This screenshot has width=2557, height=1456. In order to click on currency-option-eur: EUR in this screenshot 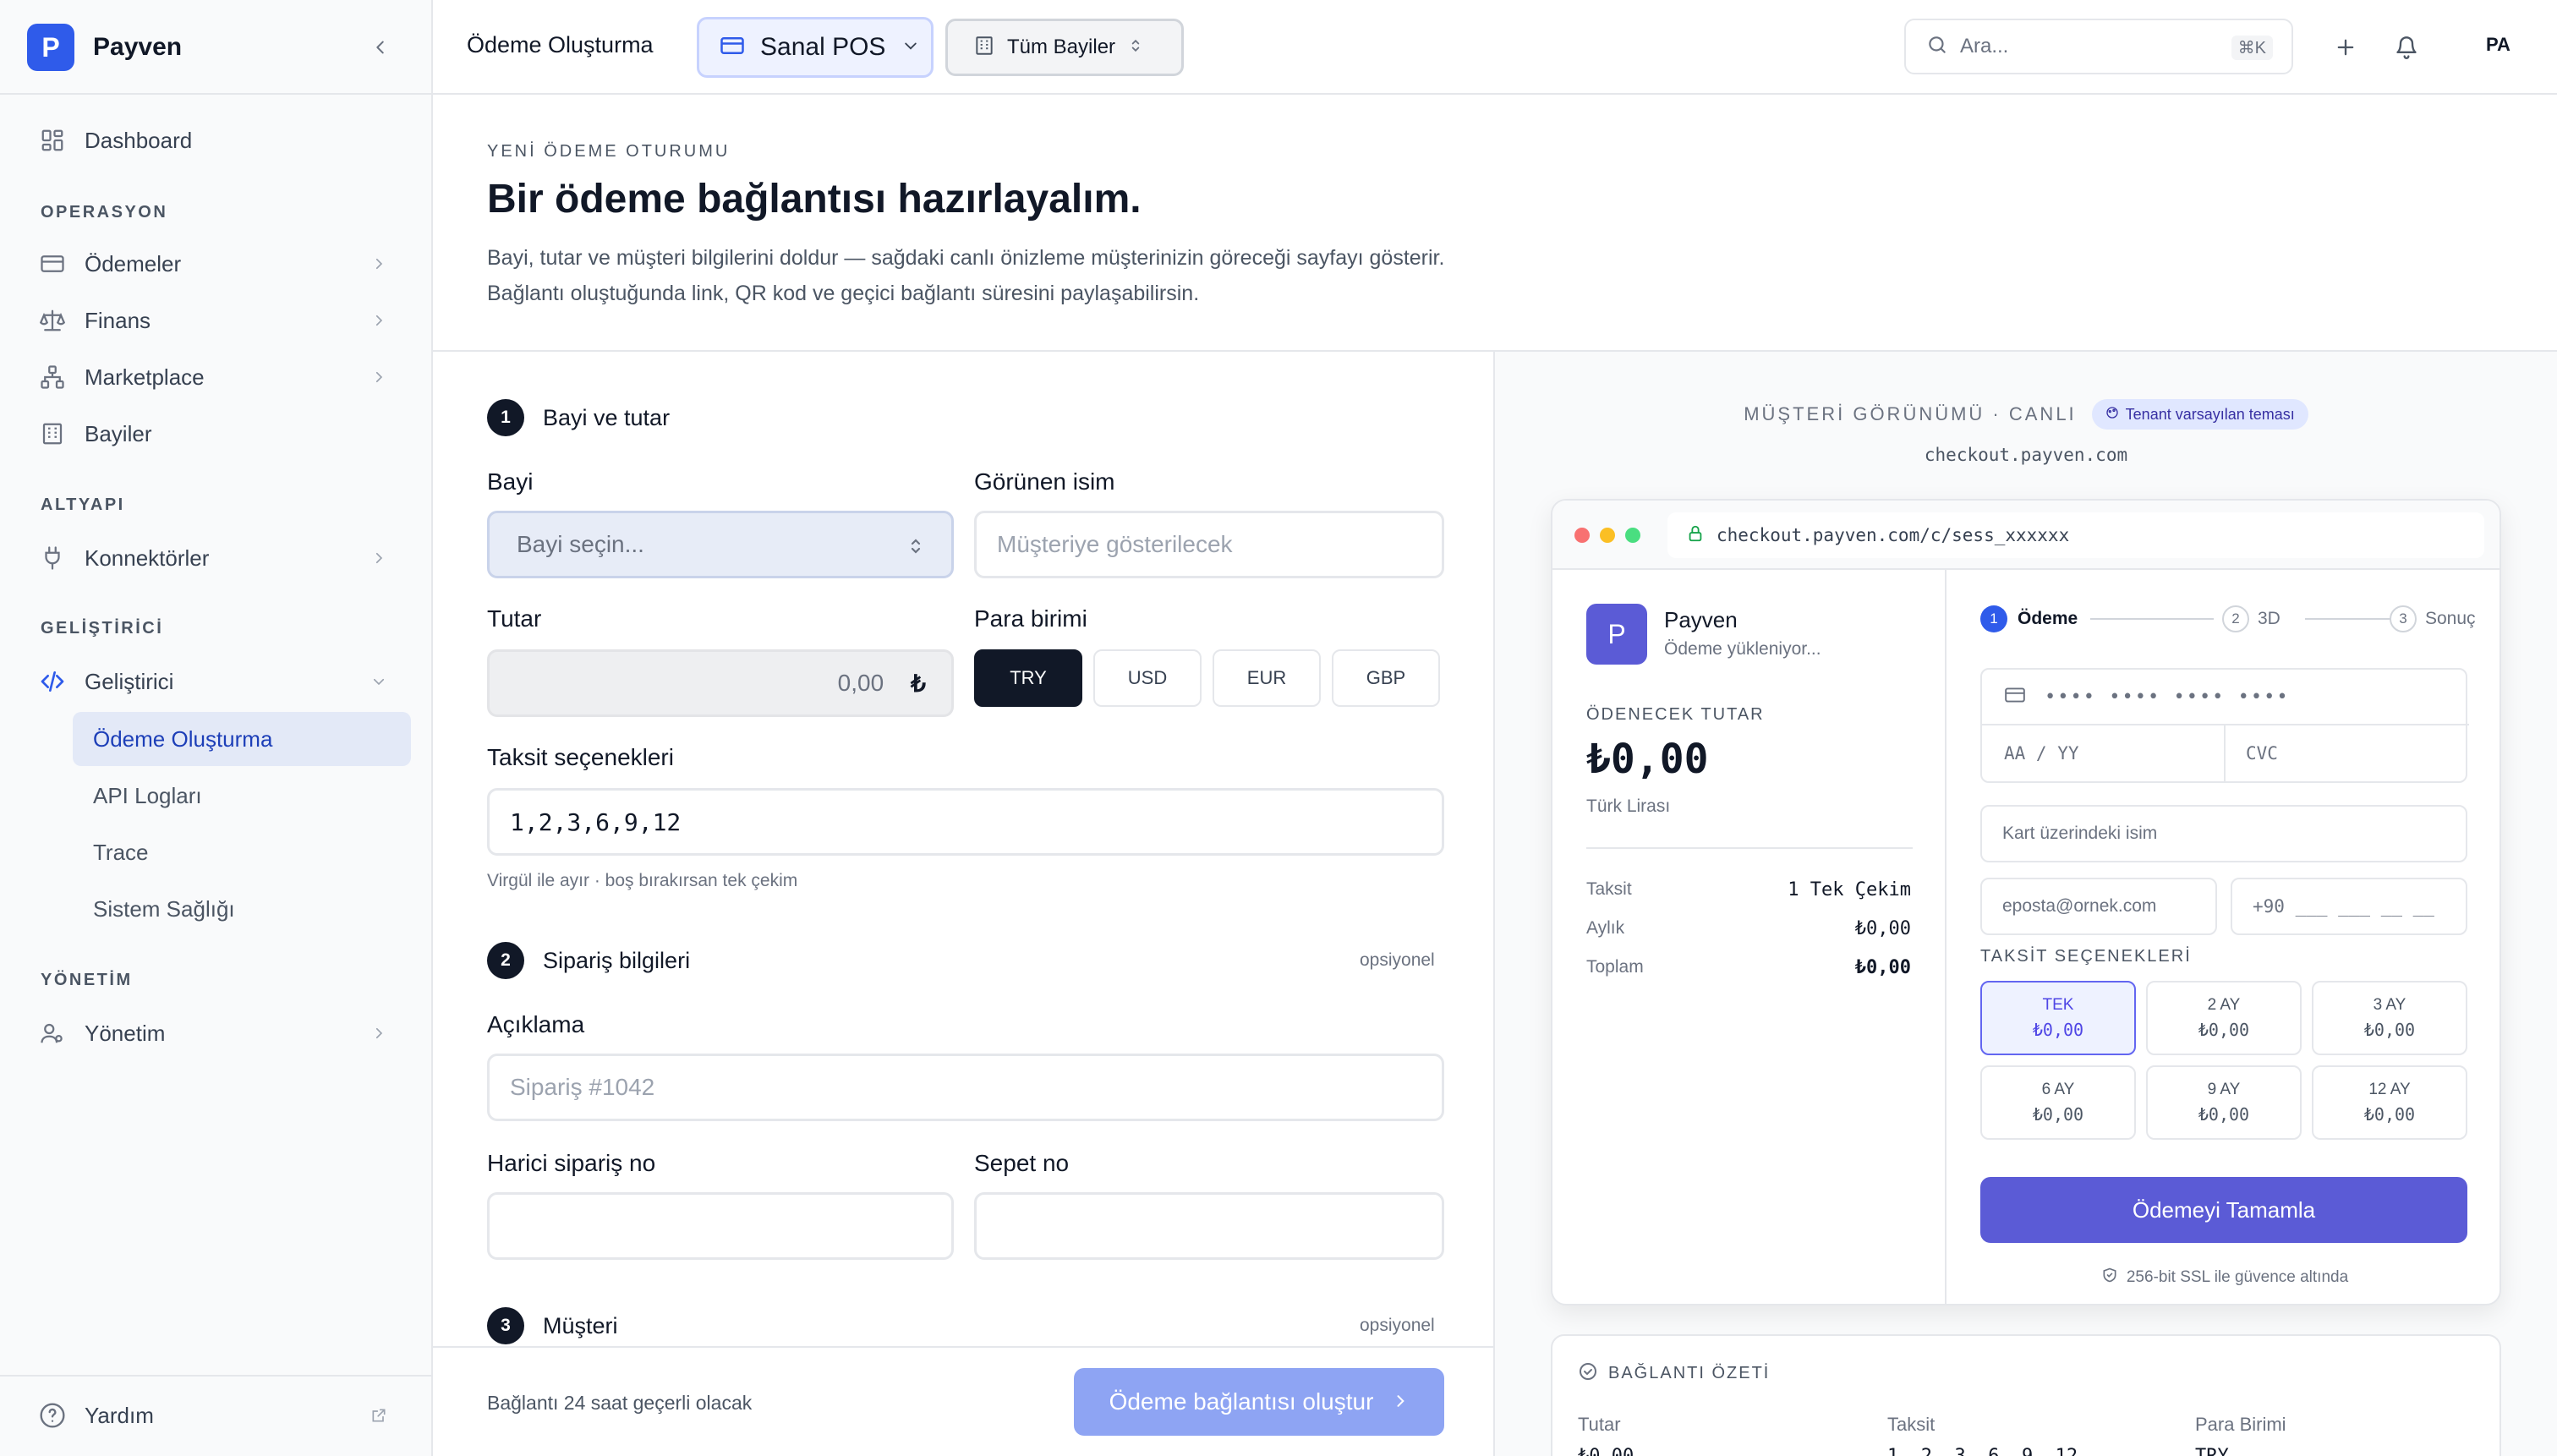, I will do `click(1267, 678)`.